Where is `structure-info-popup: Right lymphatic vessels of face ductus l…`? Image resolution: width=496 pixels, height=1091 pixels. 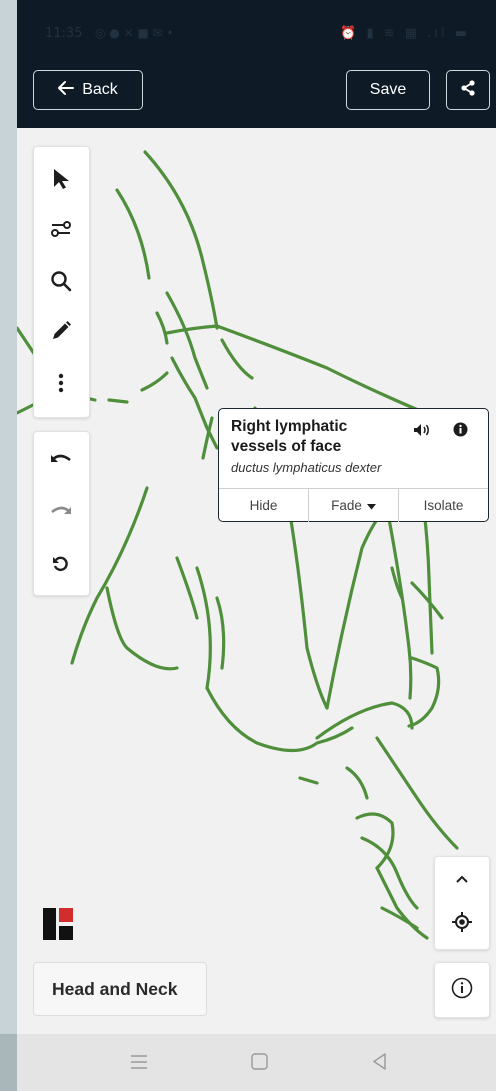
structure-info-popup: Right lymphatic vessels of face ductus l… is located at coordinates (353, 465).